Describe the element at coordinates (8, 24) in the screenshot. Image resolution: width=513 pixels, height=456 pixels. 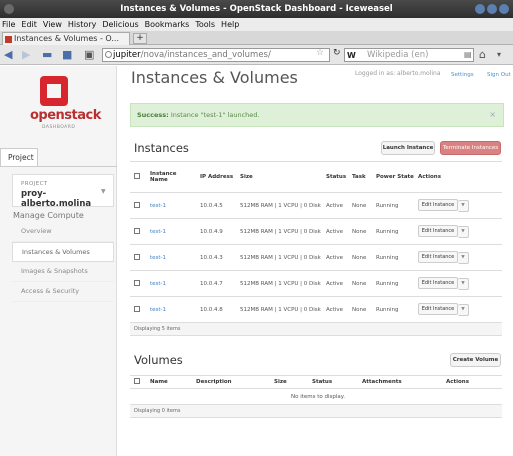
I see `menu-file: File` at that location.